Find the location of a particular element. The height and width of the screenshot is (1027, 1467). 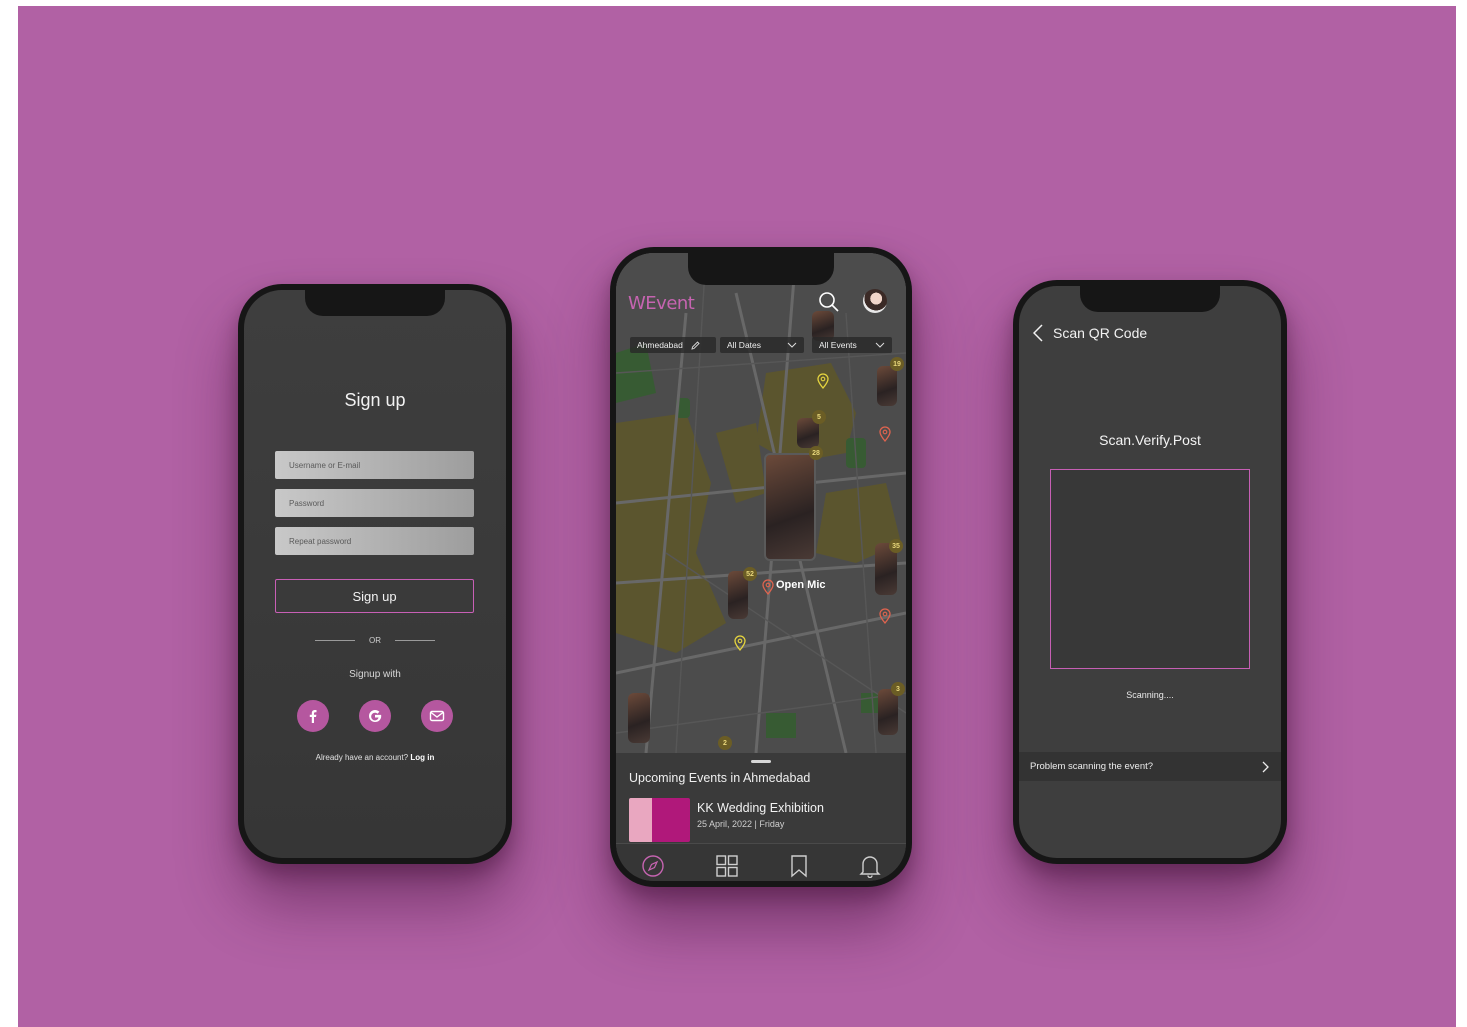

signup-title: Sign up is located at coordinates (375, 400).